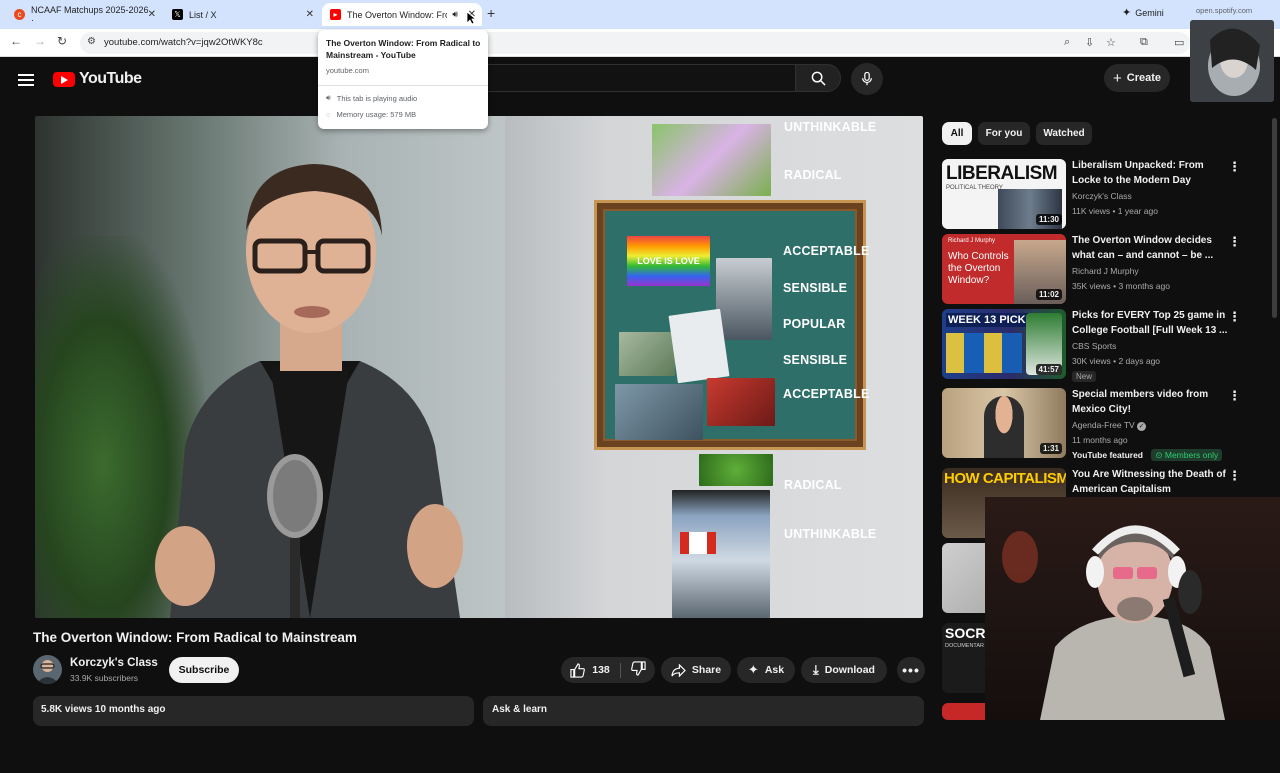 Image resolution: width=1280 pixels, height=773 pixels. I want to click on video-thumbnail: WEEK 13 PICKS 41:57, so click(1004, 344).